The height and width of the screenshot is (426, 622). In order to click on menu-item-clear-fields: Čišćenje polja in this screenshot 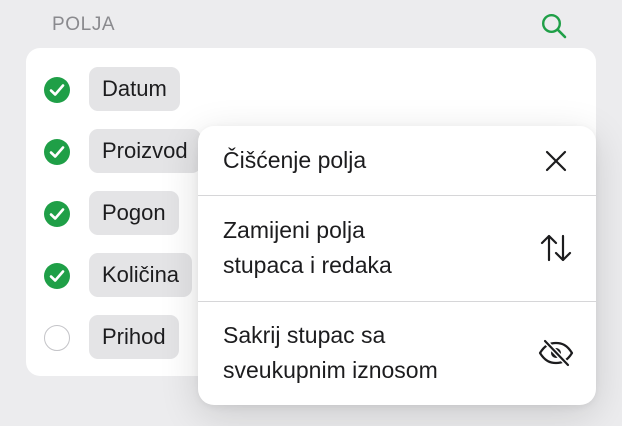, I will do `click(397, 160)`.